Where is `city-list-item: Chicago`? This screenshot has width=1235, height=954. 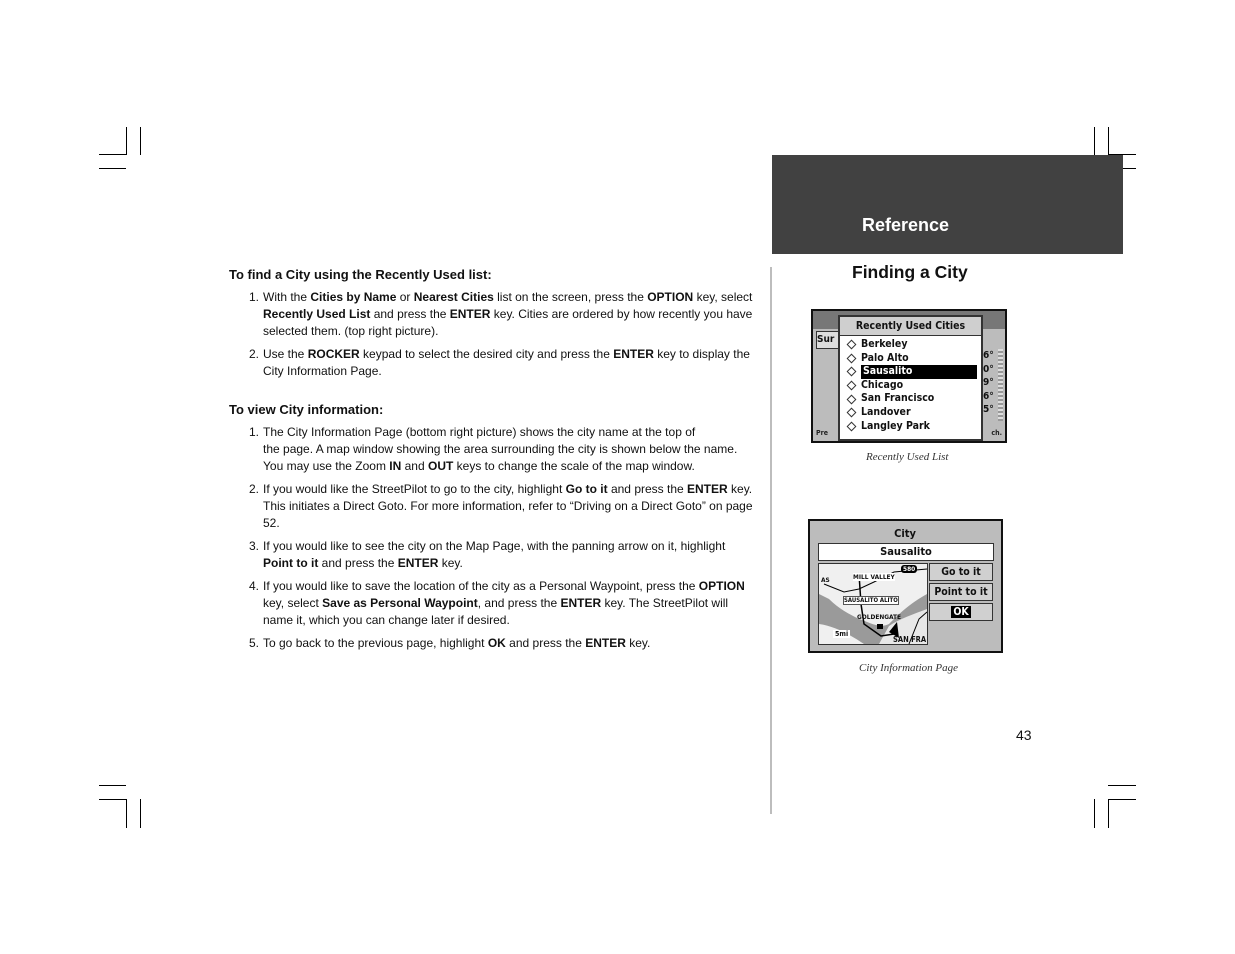
city-list-item: Chicago is located at coordinates (910, 386).